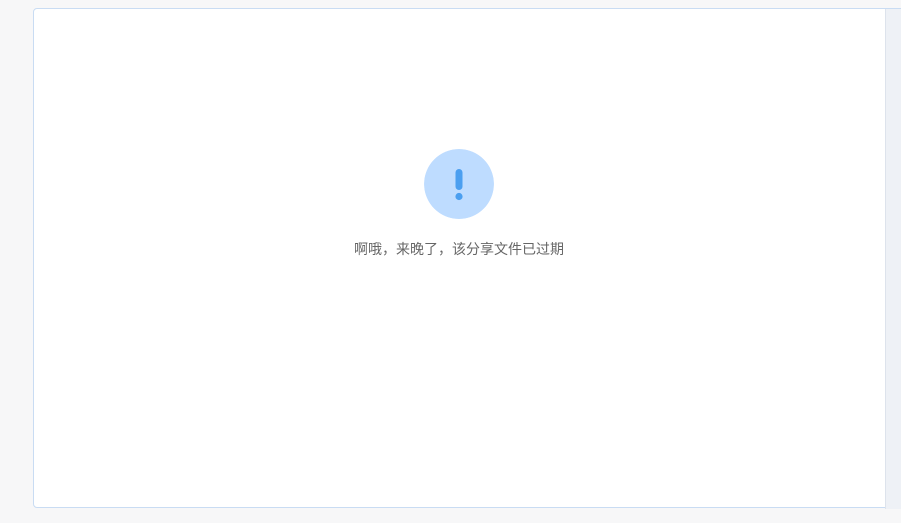 This screenshot has height=523, width=901. What do you see at coordinates (459, 184) in the screenshot?
I see `exclamation-circle-icon` at bounding box center [459, 184].